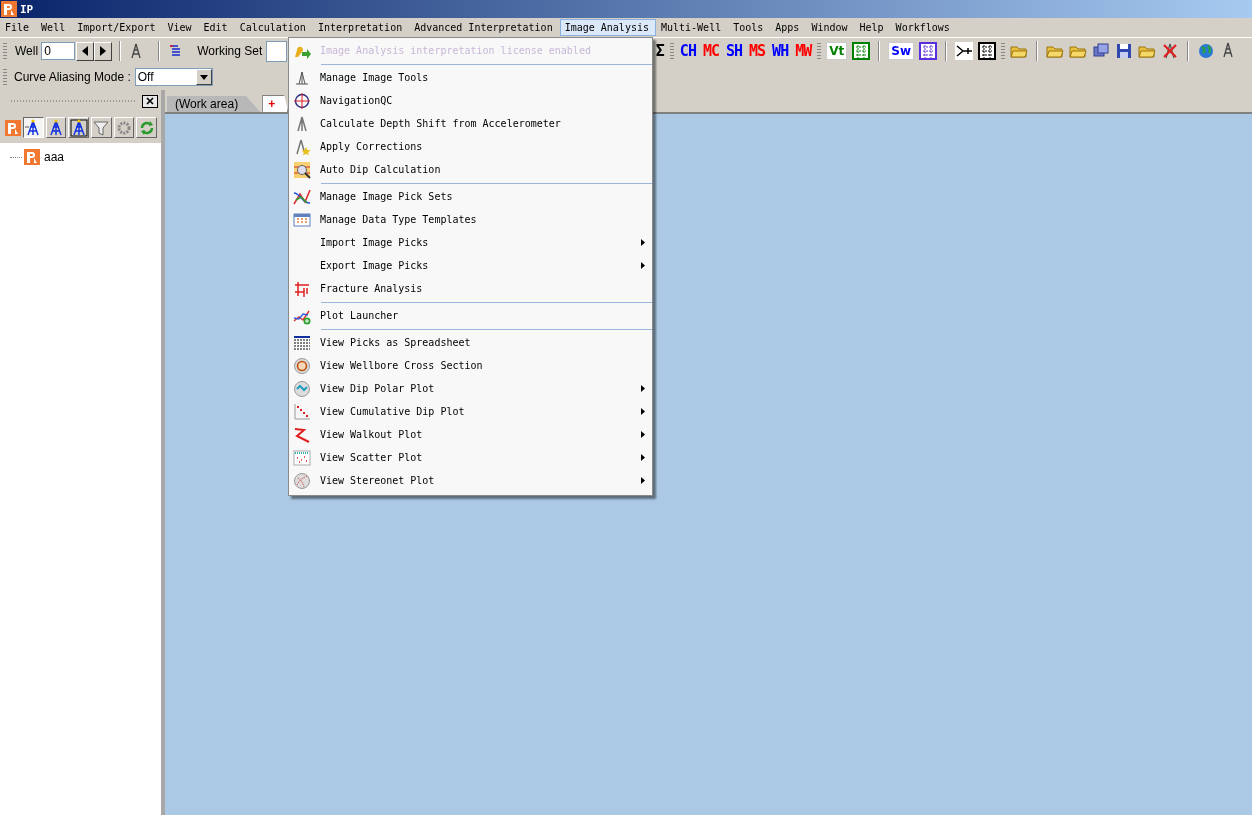 This screenshot has width=1252, height=815. I want to click on menu-item: Calculation, so click(273, 27).